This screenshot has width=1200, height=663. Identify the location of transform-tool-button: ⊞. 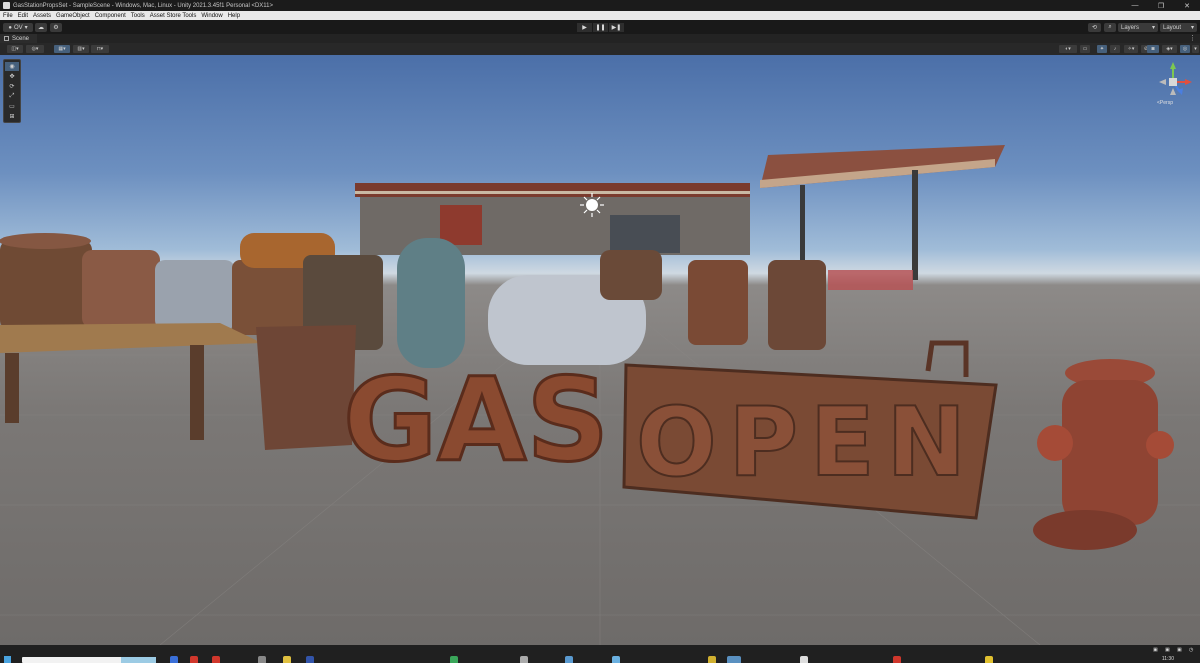
(12, 116).